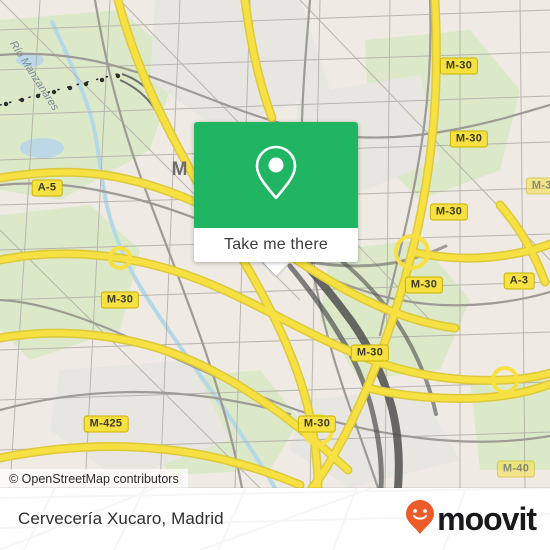  I want to click on moovit-logo: moovit, so click(471, 519).